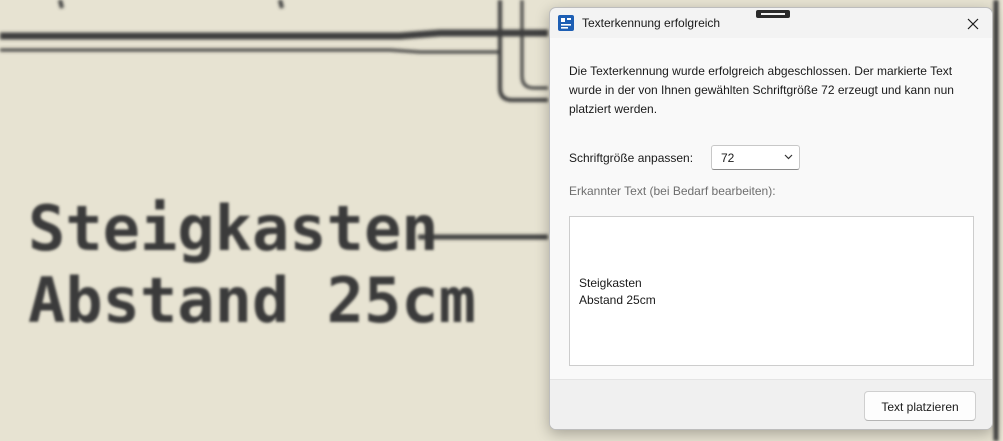 This screenshot has height=441, width=1003. Describe the element at coordinates (728, 158) in the screenshot. I see `font-size-value: 72` at that location.